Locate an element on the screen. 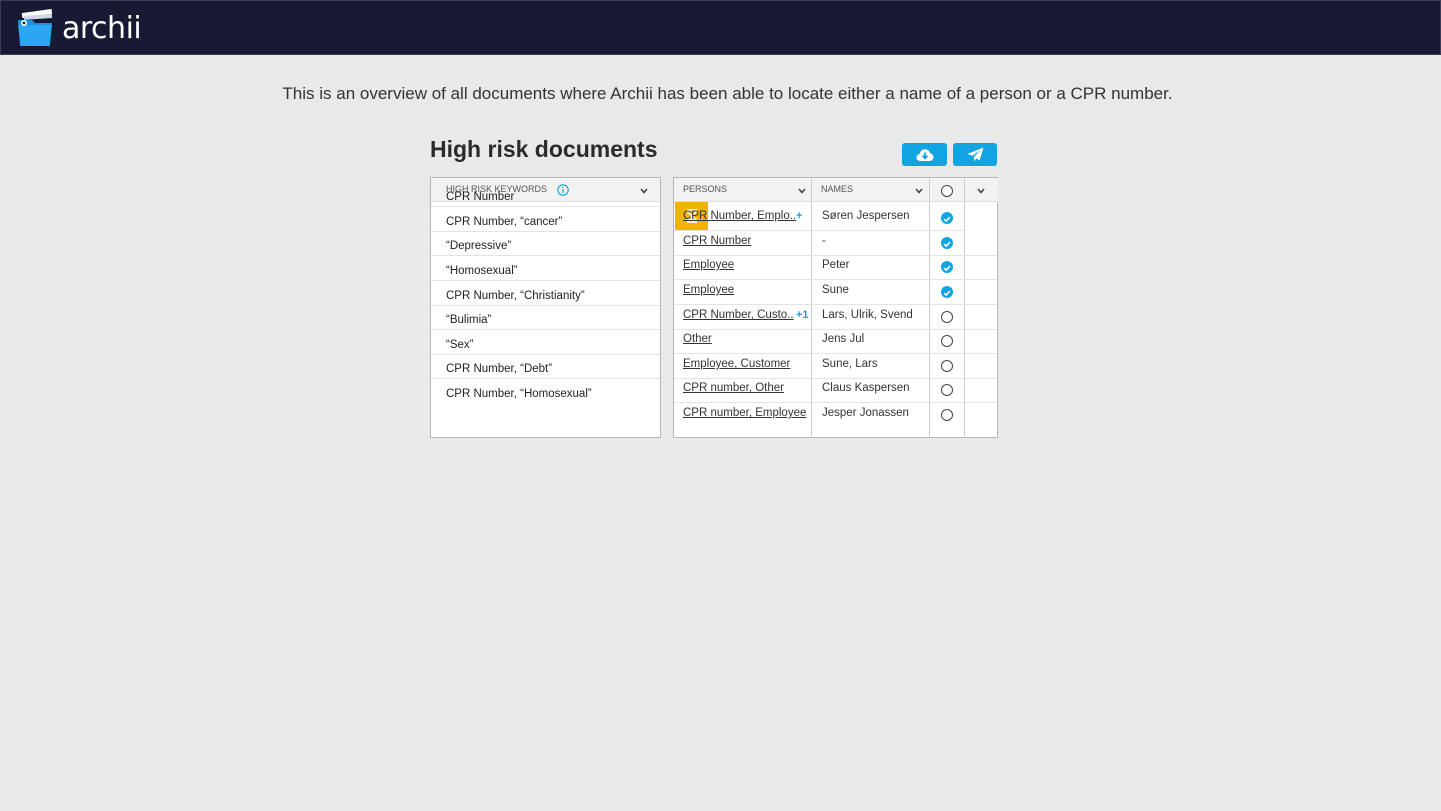  folder-logo-icon is located at coordinates (35, 27).